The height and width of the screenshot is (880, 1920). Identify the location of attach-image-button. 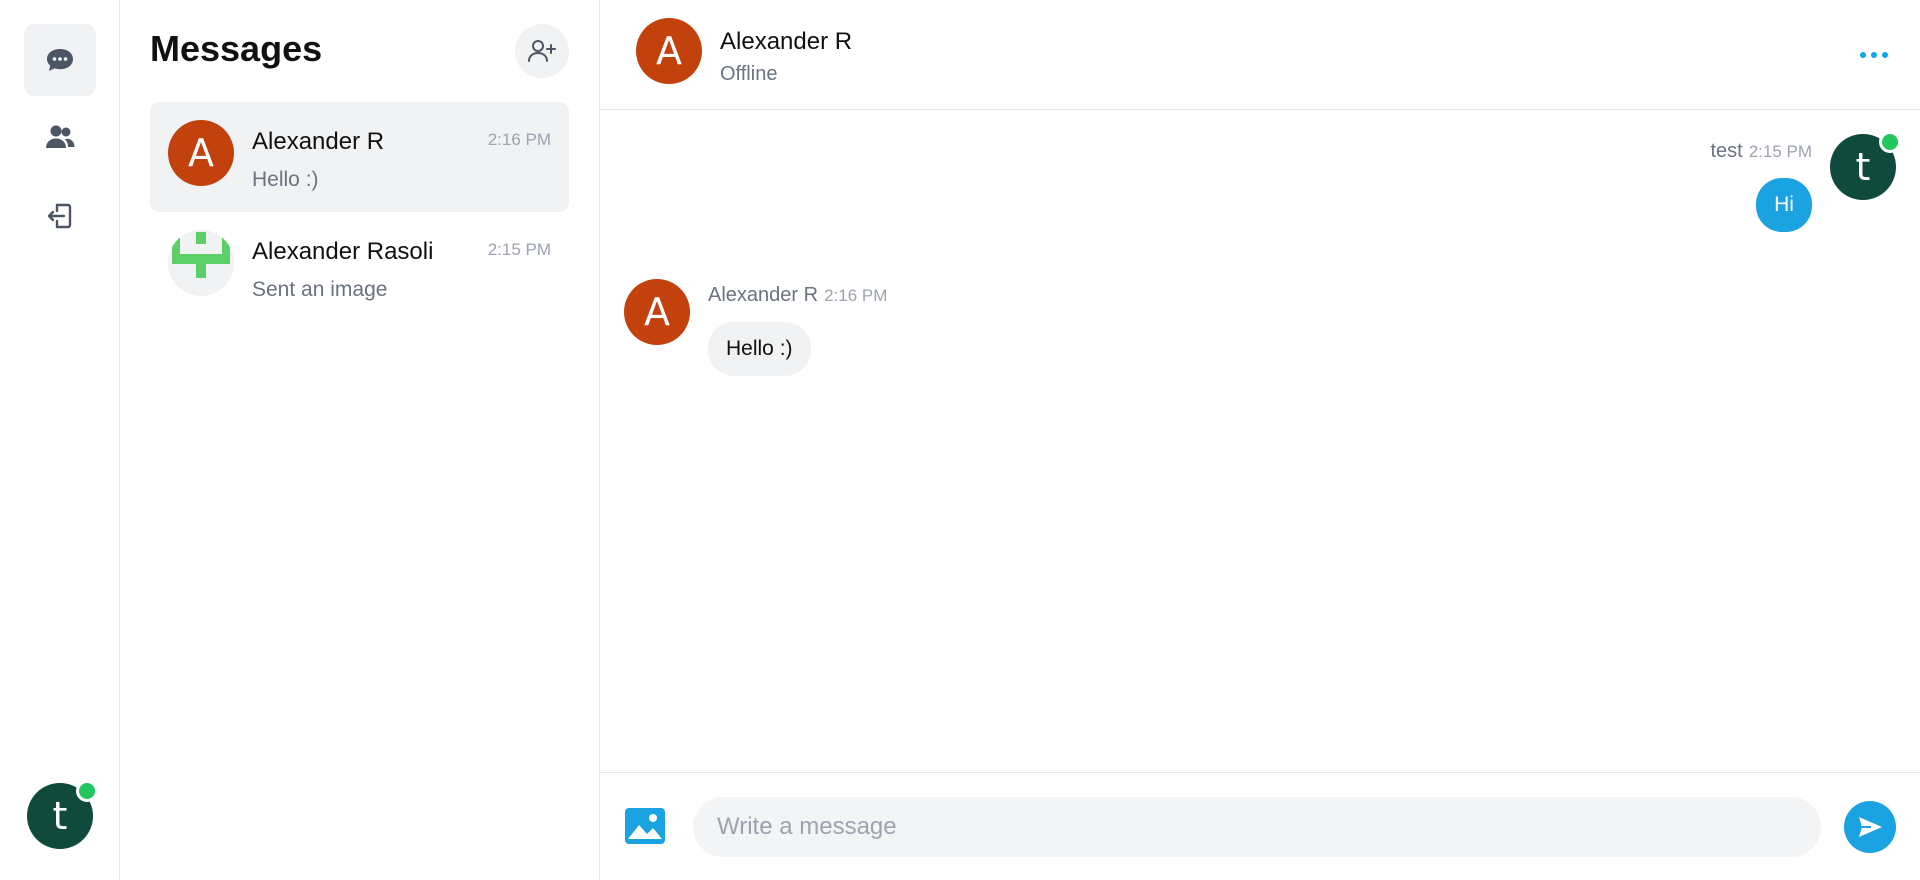
(645, 826).